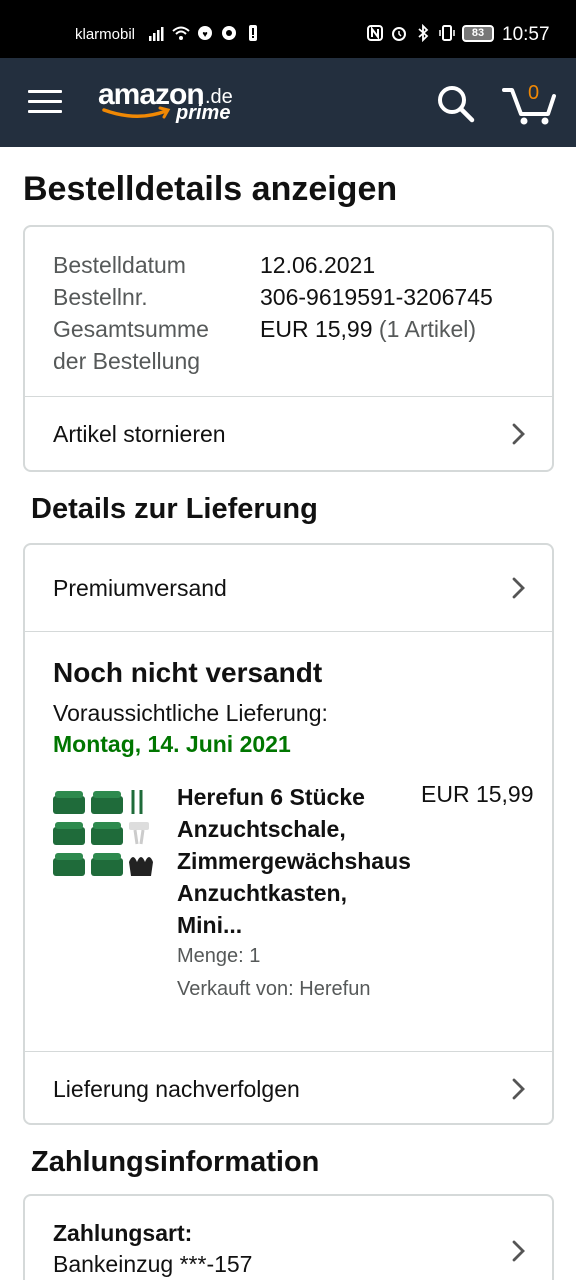  Describe the element at coordinates (316, 329) in the screenshot. I see `order-total-value: EUR 15,99` at that location.